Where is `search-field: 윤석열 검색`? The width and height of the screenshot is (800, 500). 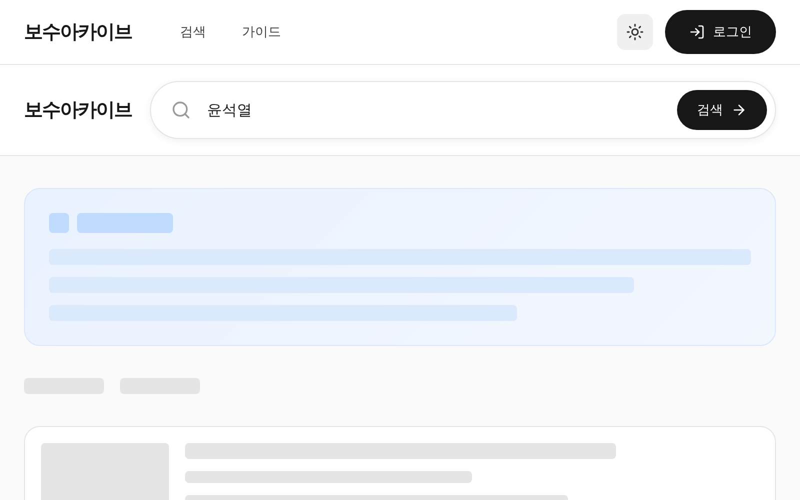
search-field: 윤석열 검색 is located at coordinates (463, 110).